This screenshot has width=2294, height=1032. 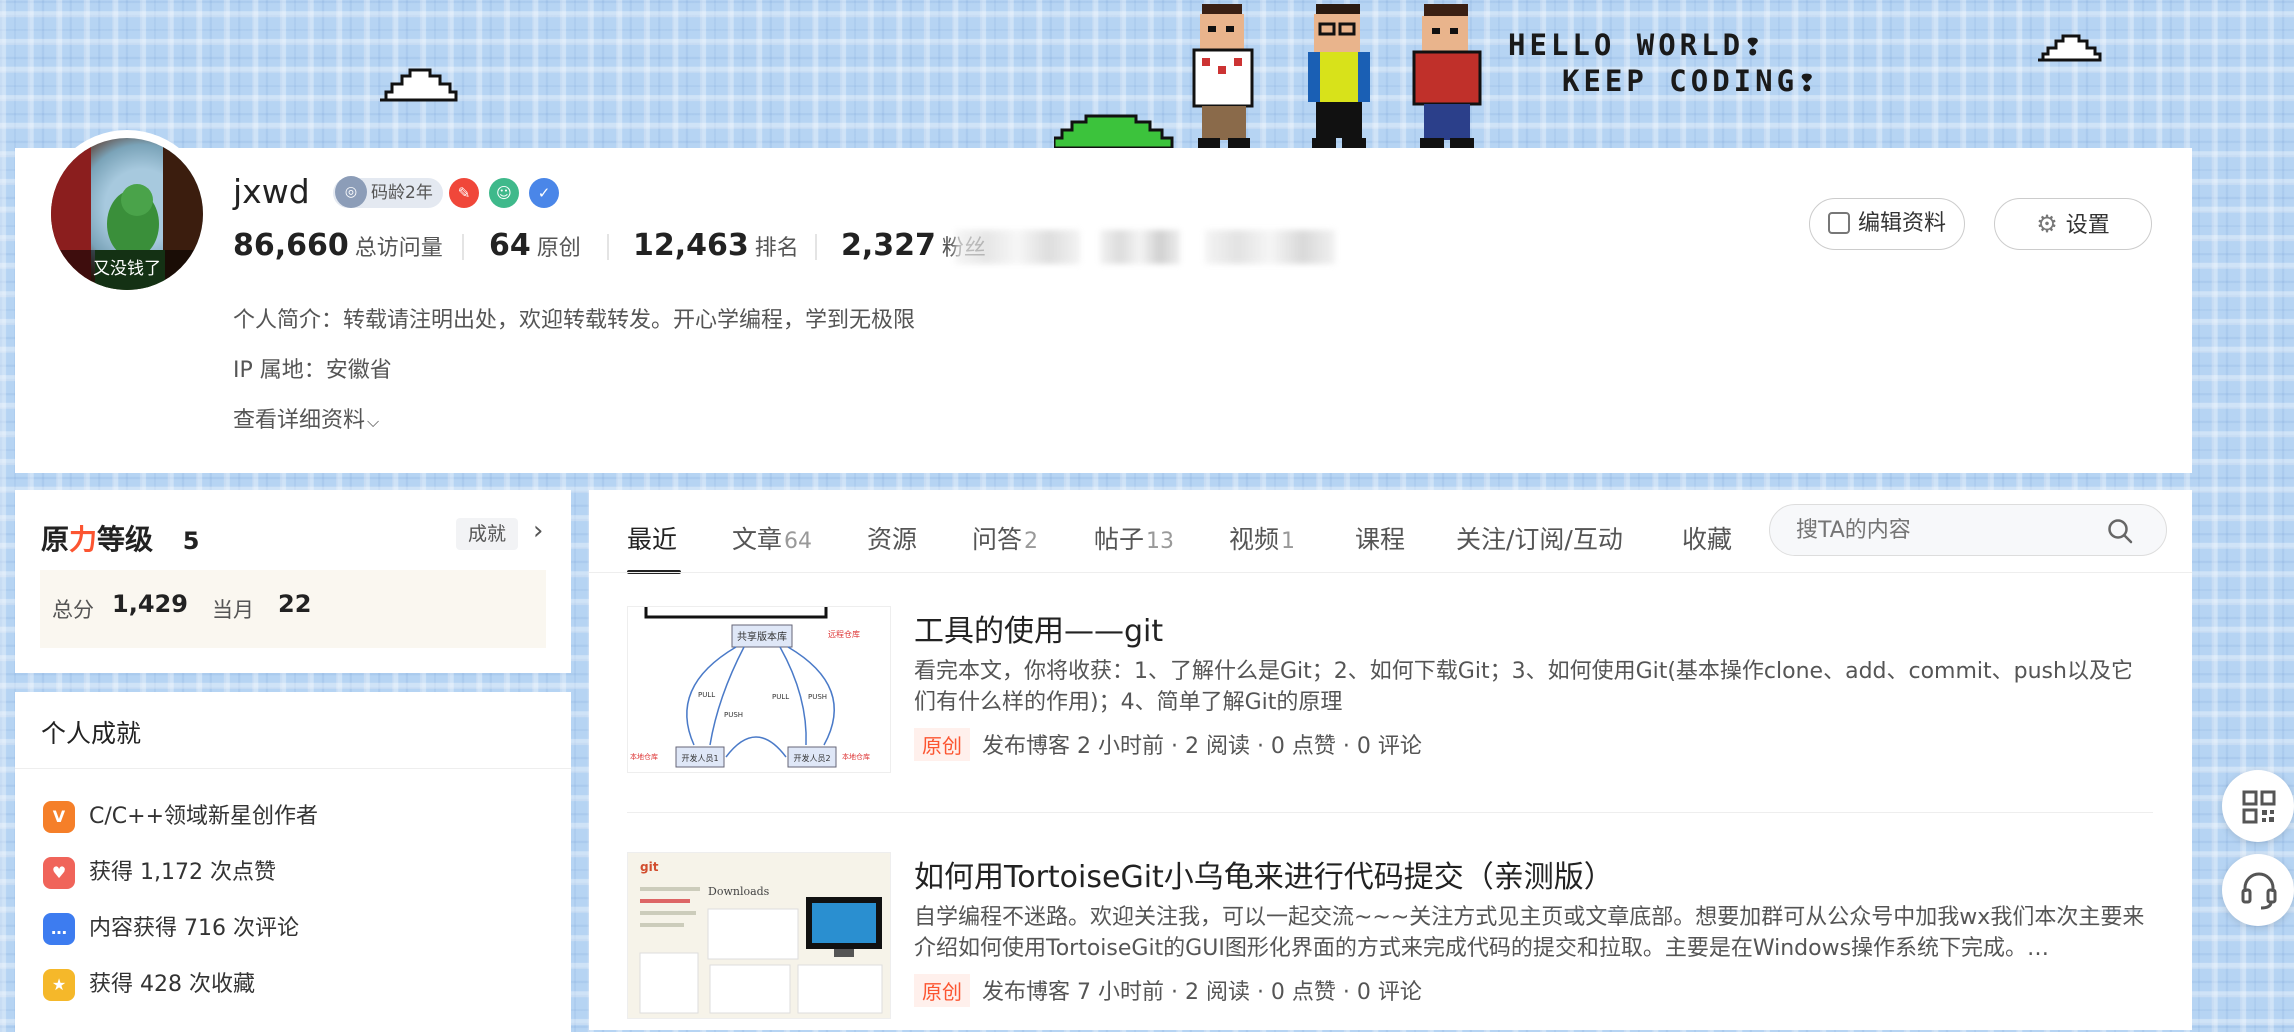 I want to click on tab-label: 问答, so click(x=997, y=539).